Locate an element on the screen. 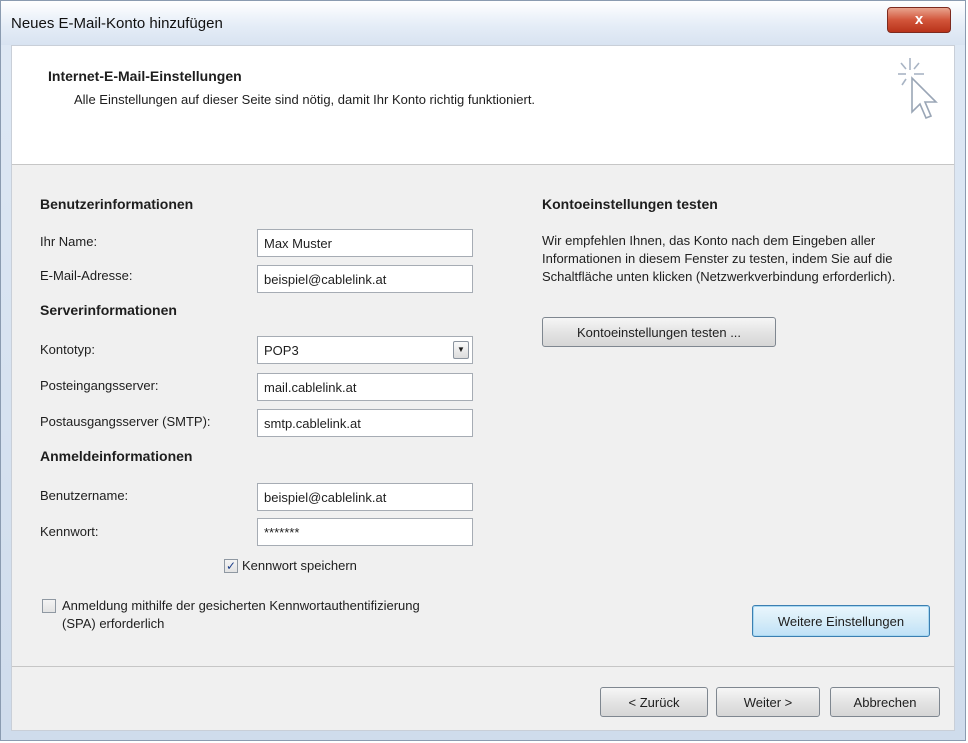 The height and width of the screenshot is (743, 968). spa-checkbox is located at coordinates (49, 606).